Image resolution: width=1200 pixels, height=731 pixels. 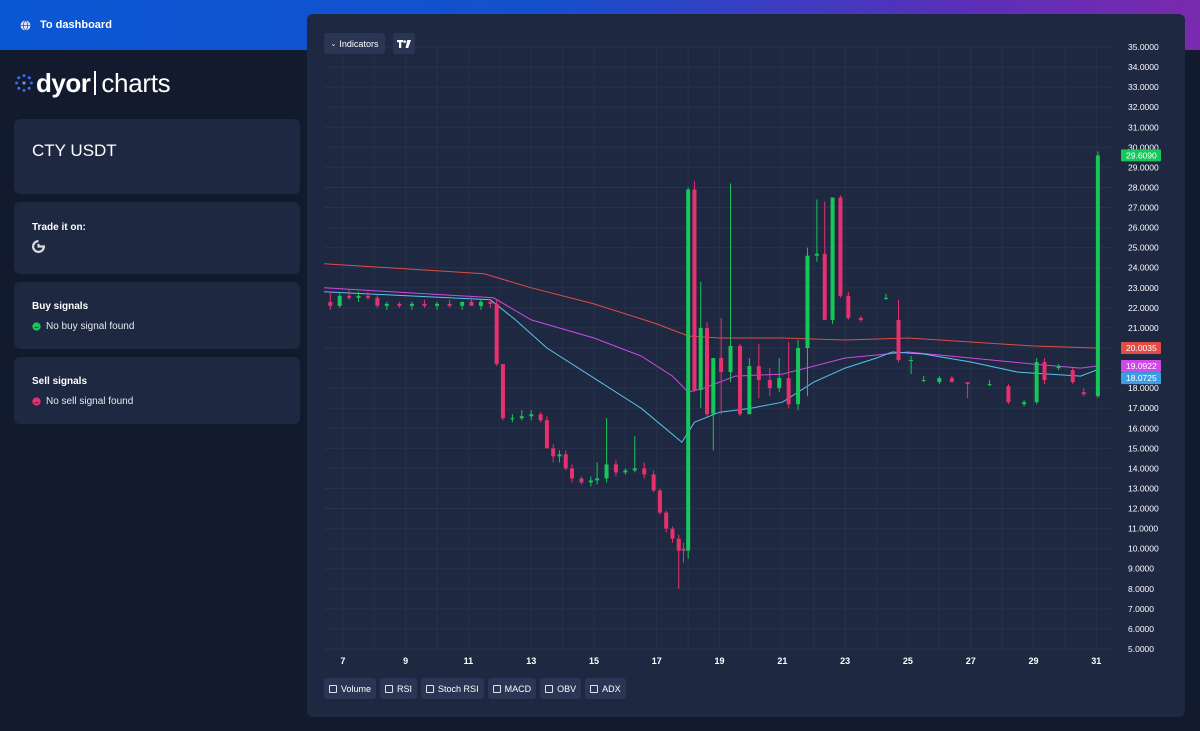 What do you see at coordinates (1141, 569) in the screenshot?
I see `y-tick-label: 9.0000` at bounding box center [1141, 569].